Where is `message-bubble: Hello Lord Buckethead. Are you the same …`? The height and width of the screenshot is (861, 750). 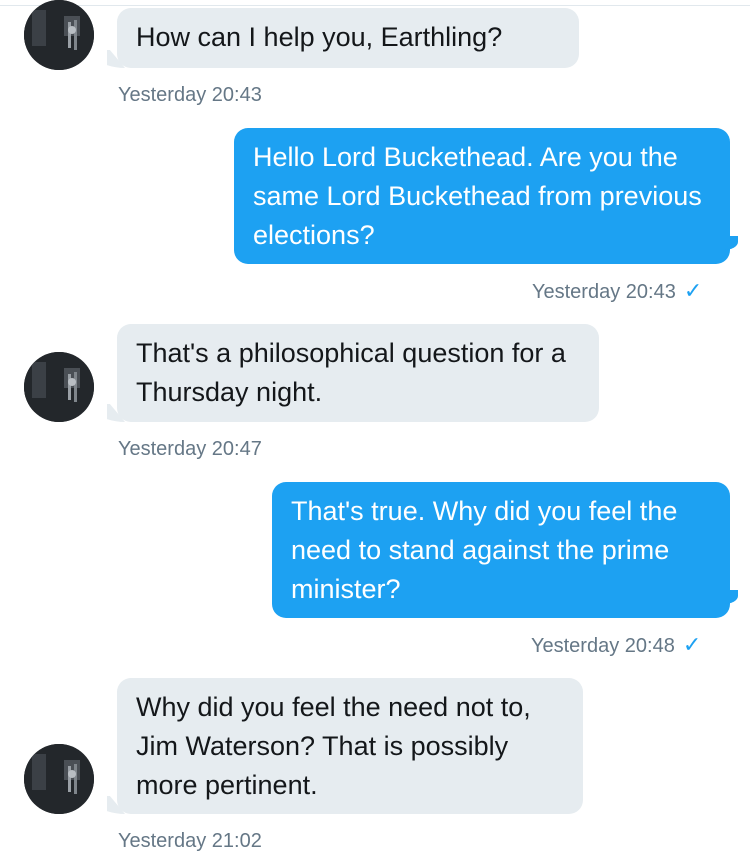
message-bubble: Hello Lord Buckethead. Are you the same … is located at coordinates (486, 196).